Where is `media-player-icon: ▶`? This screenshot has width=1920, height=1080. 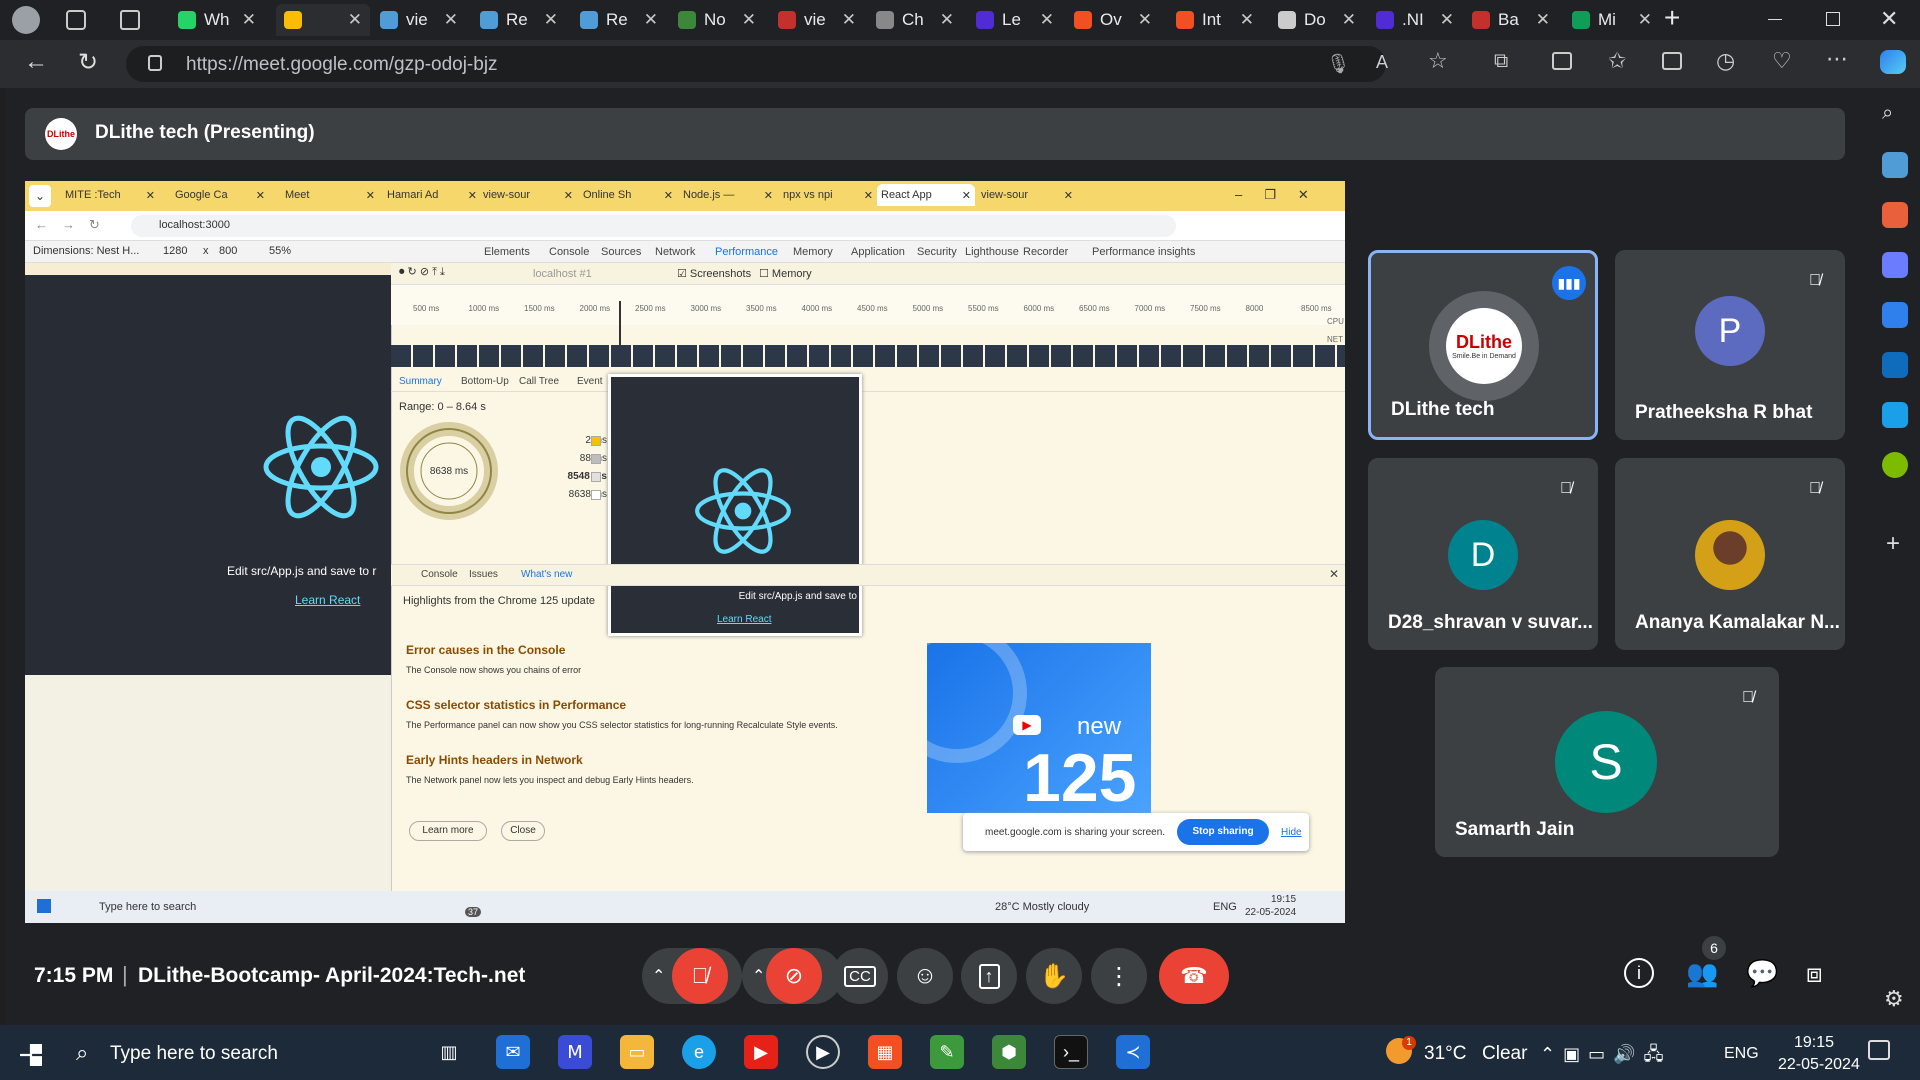
media-player-icon: ▶ is located at coordinates (823, 1052).